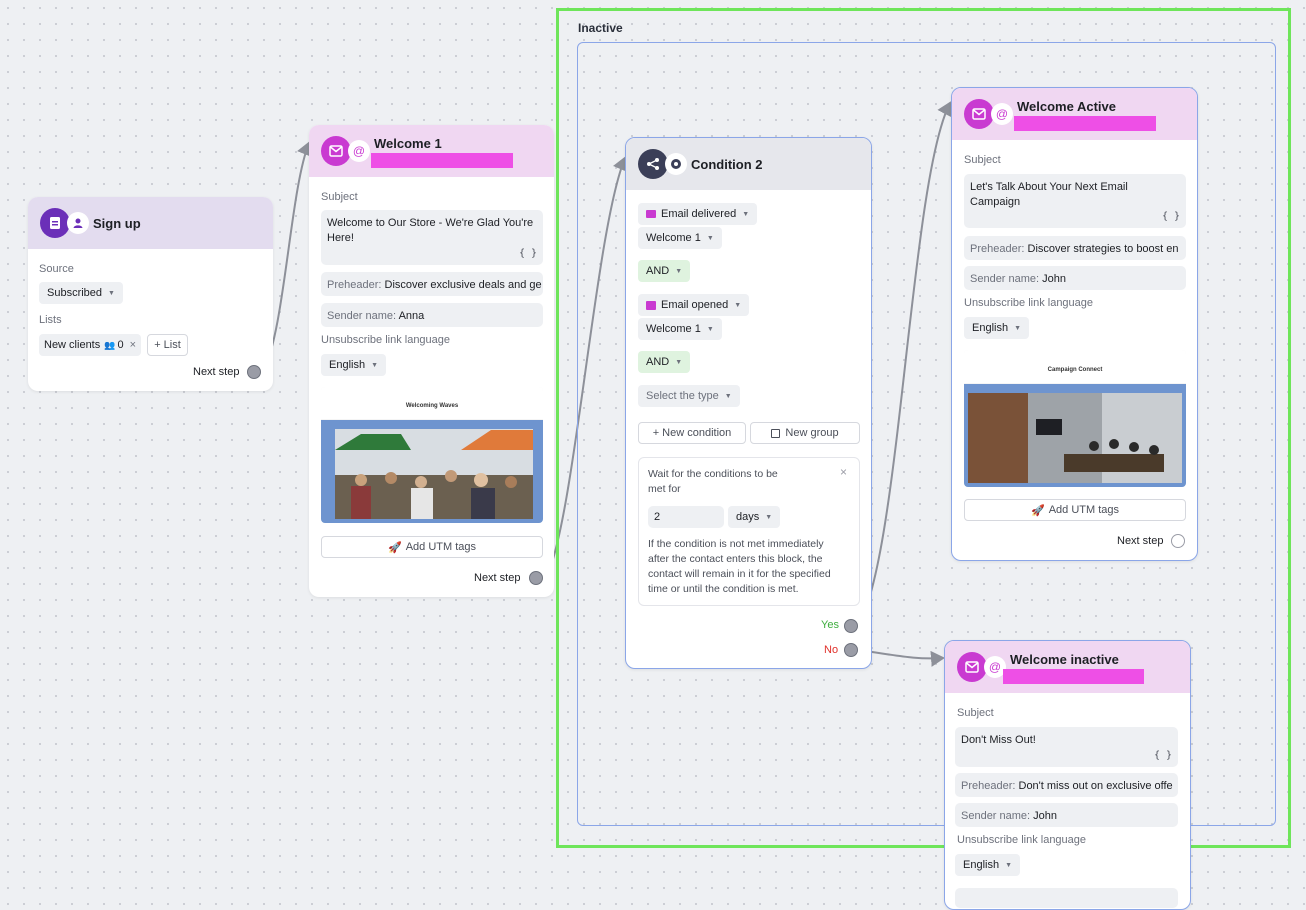 The width and height of the screenshot is (1306, 910). What do you see at coordinates (1045, 816) in the screenshot?
I see `sender-value: John` at bounding box center [1045, 816].